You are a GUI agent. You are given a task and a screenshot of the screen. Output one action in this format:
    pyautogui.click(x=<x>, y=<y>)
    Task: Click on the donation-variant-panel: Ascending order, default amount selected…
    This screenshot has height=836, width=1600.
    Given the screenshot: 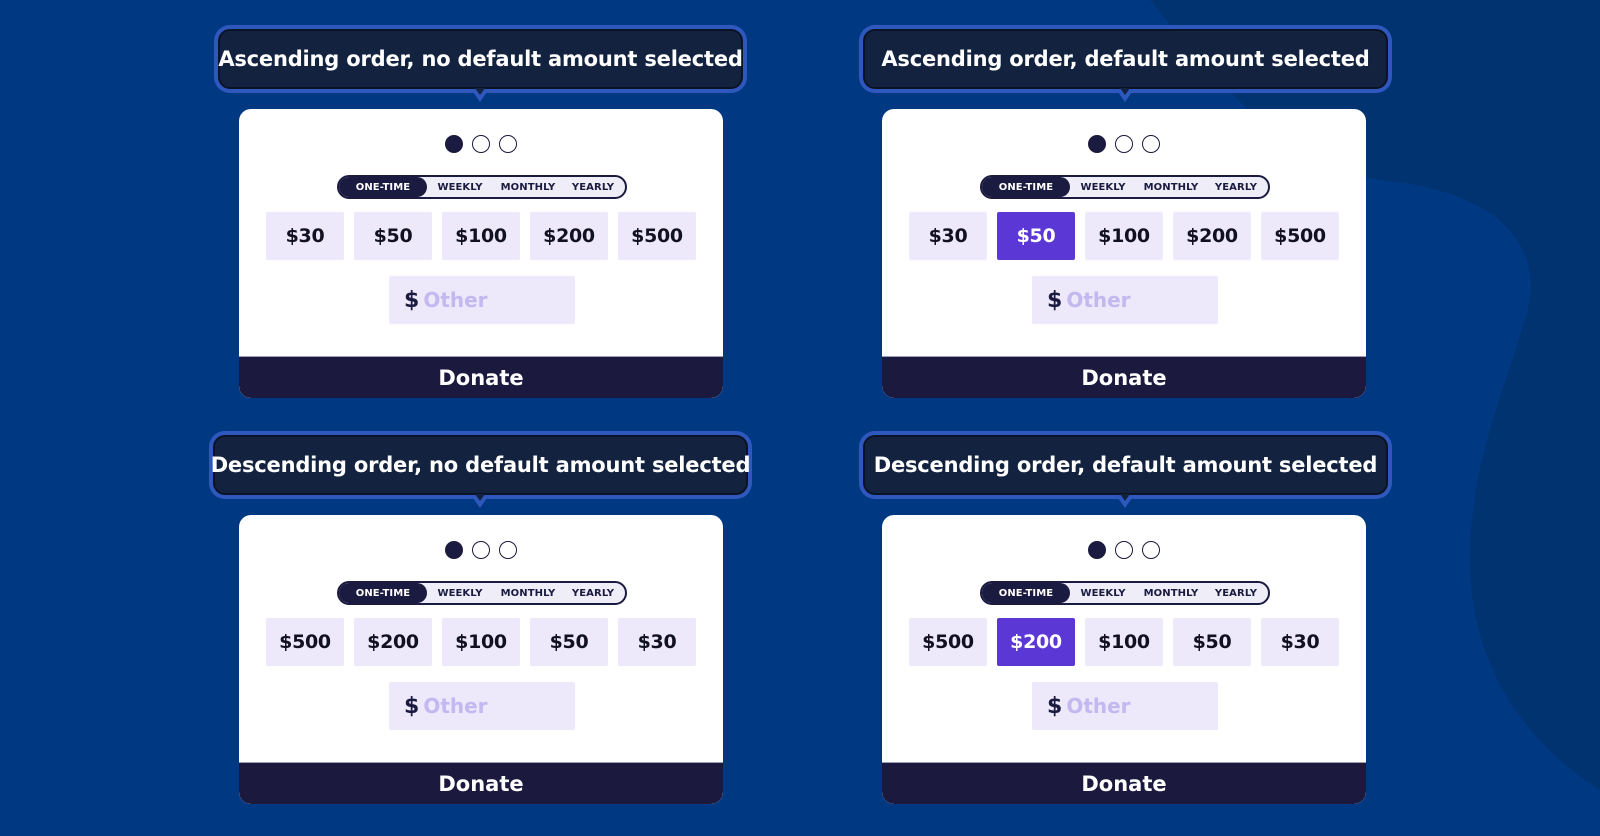 What is the action you would take?
    pyautogui.click(x=1125, y=219)
    